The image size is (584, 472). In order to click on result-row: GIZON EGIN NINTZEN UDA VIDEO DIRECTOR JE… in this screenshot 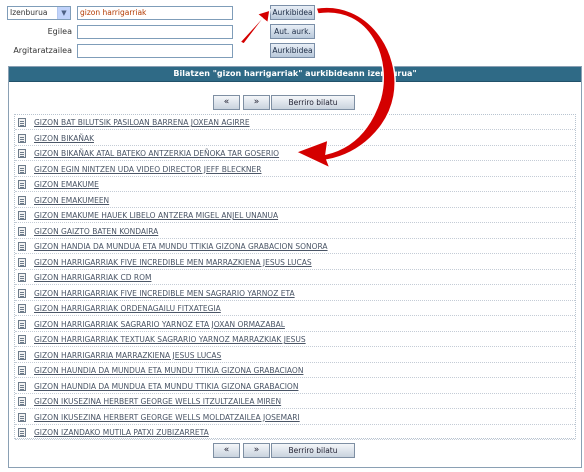, I will do `click(295, 169)`.